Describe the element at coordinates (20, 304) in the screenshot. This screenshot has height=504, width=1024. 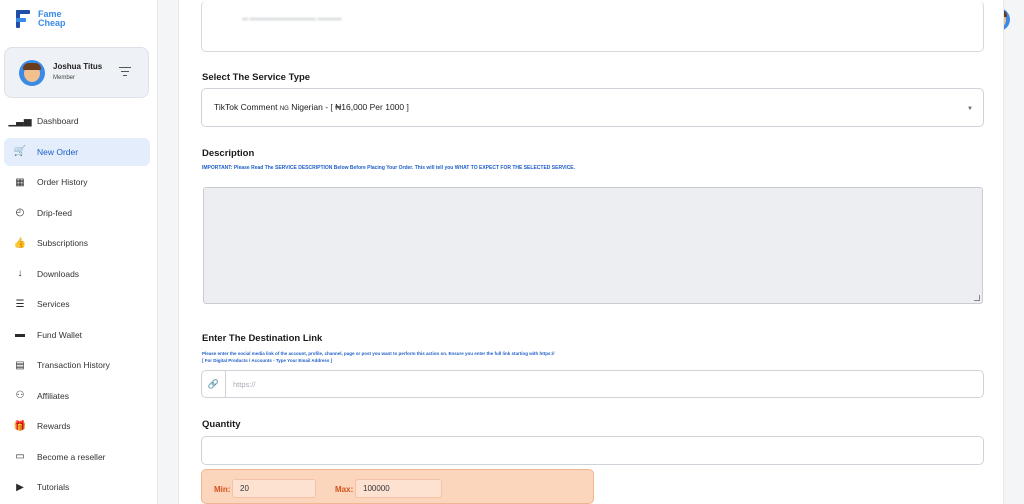
I see `list-icon: ☰` at that location.